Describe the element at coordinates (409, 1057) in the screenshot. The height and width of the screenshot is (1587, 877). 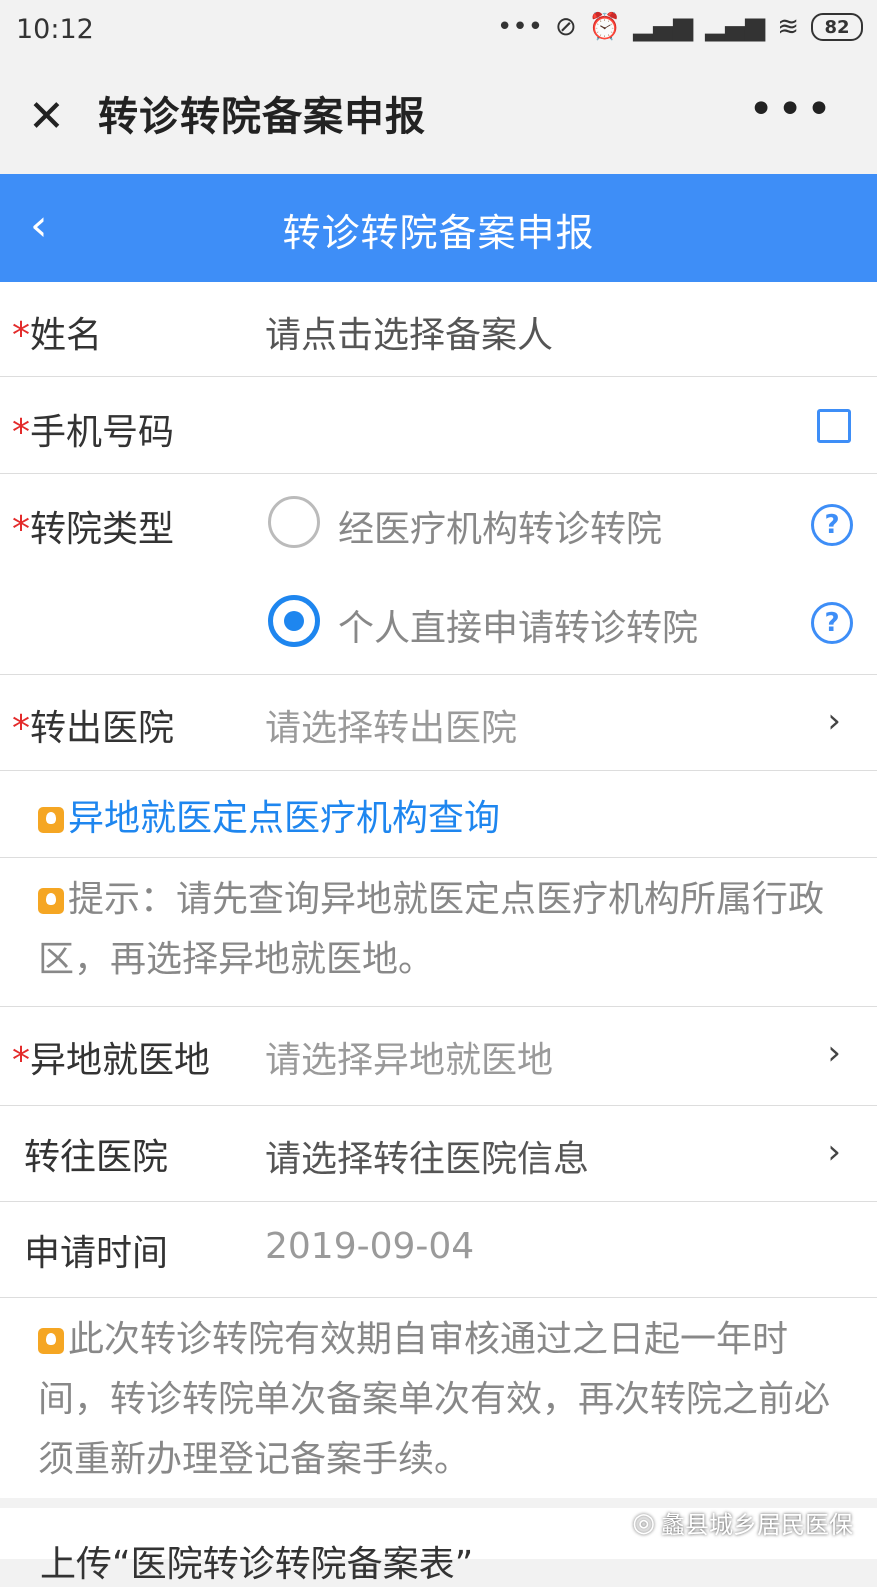
I see `medical-location-select: 请选择异地就医地` at that location.